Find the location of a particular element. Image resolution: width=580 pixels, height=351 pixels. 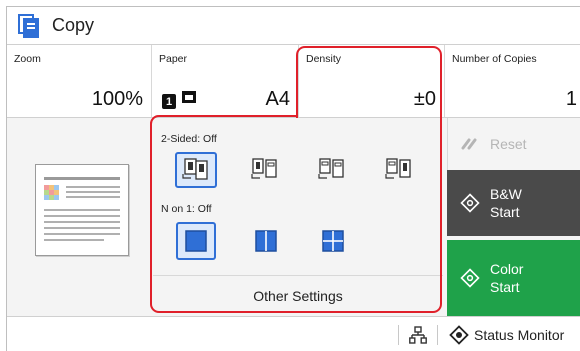

tray-number-badge: 1 is located at coordinates (169, 101).